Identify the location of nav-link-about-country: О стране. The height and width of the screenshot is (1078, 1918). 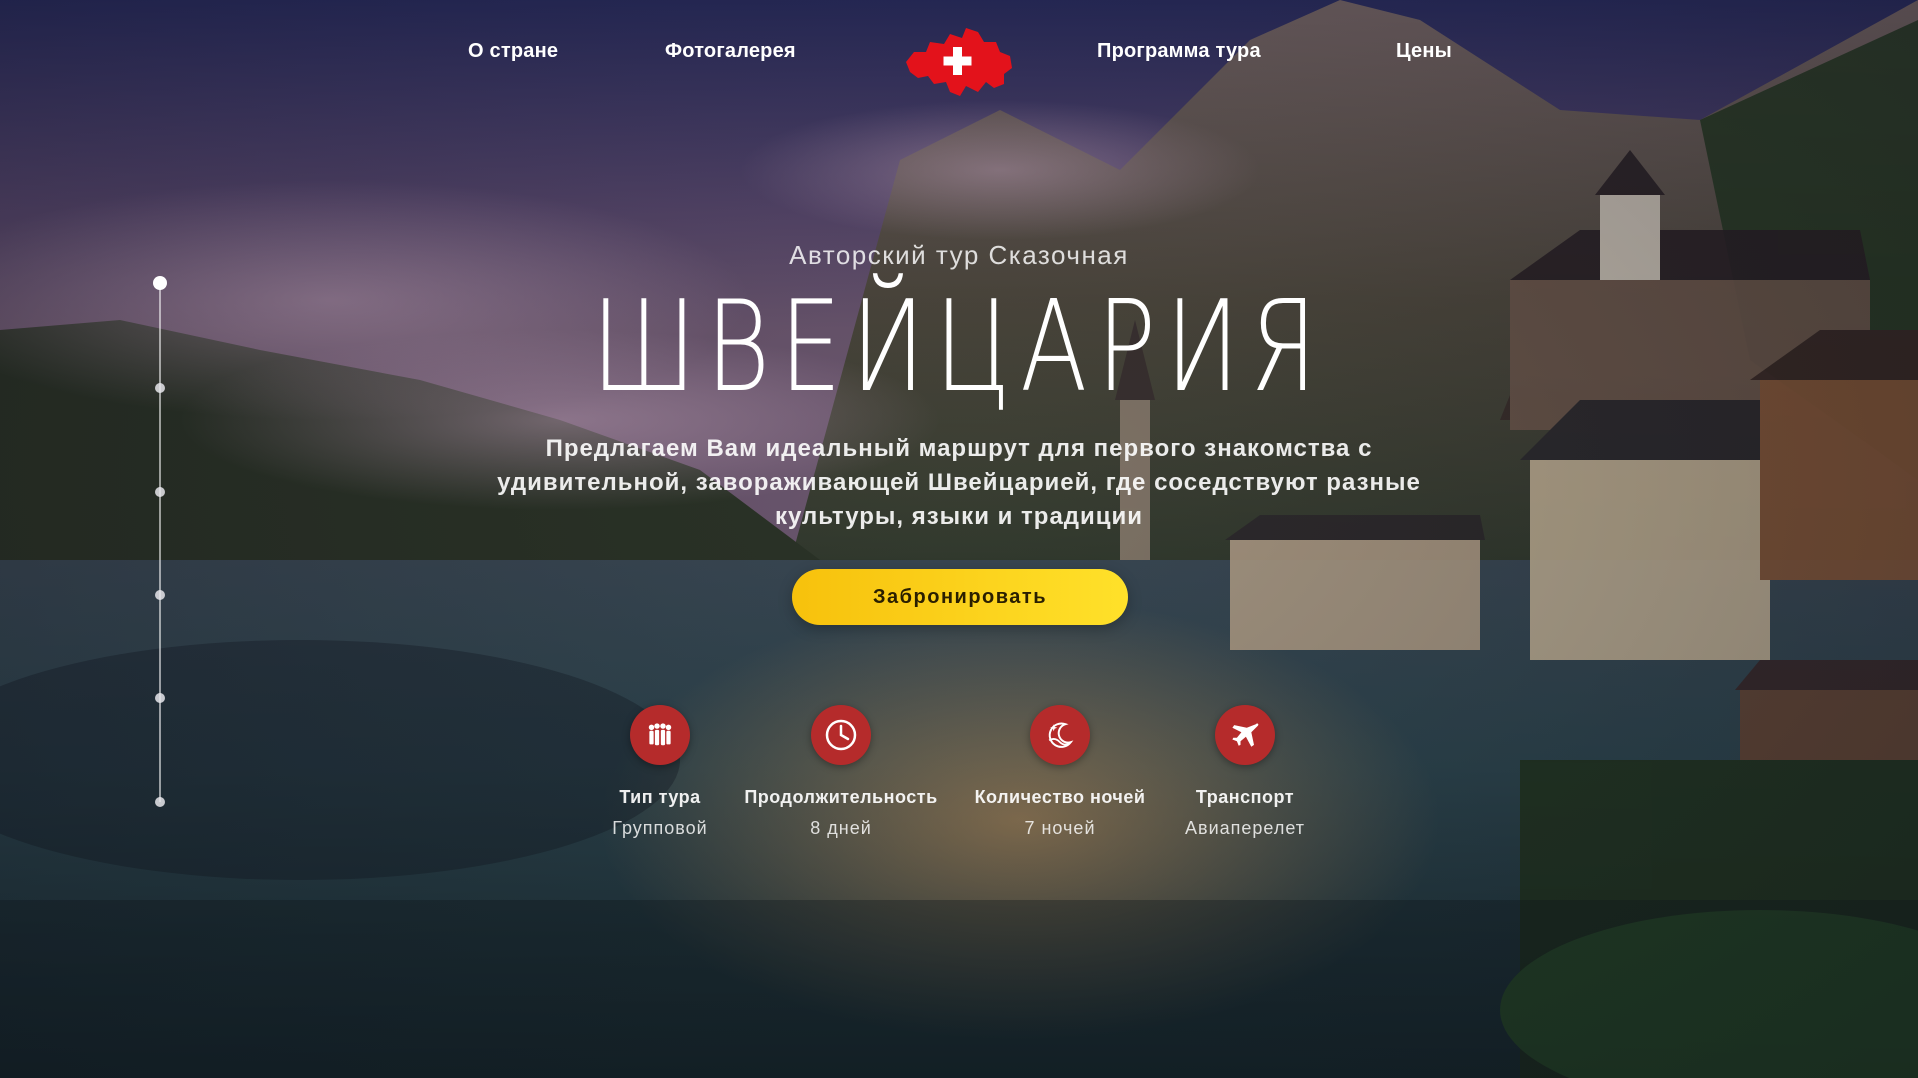
(513, 51).